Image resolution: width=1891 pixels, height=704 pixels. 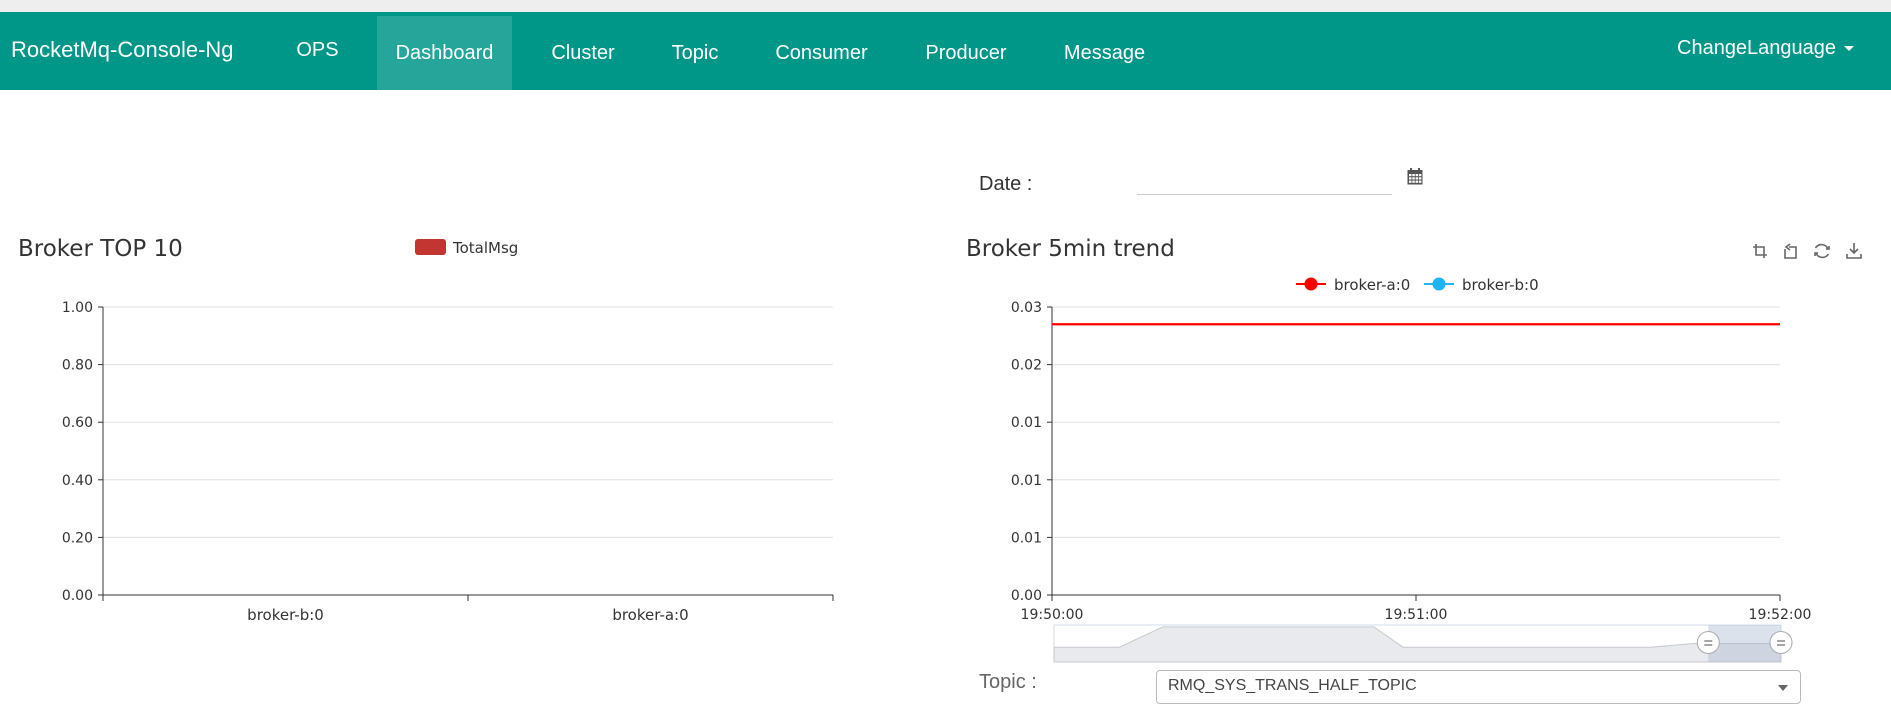 What do you see at coordinates (1008, 682) in the screenshot?
I see `topic-label: Topic :` at bounding box center [1008, 682].